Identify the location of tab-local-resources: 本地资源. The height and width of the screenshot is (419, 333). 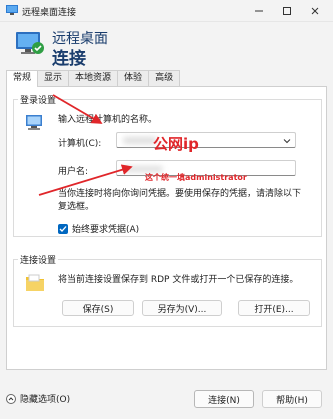
(93, 78).